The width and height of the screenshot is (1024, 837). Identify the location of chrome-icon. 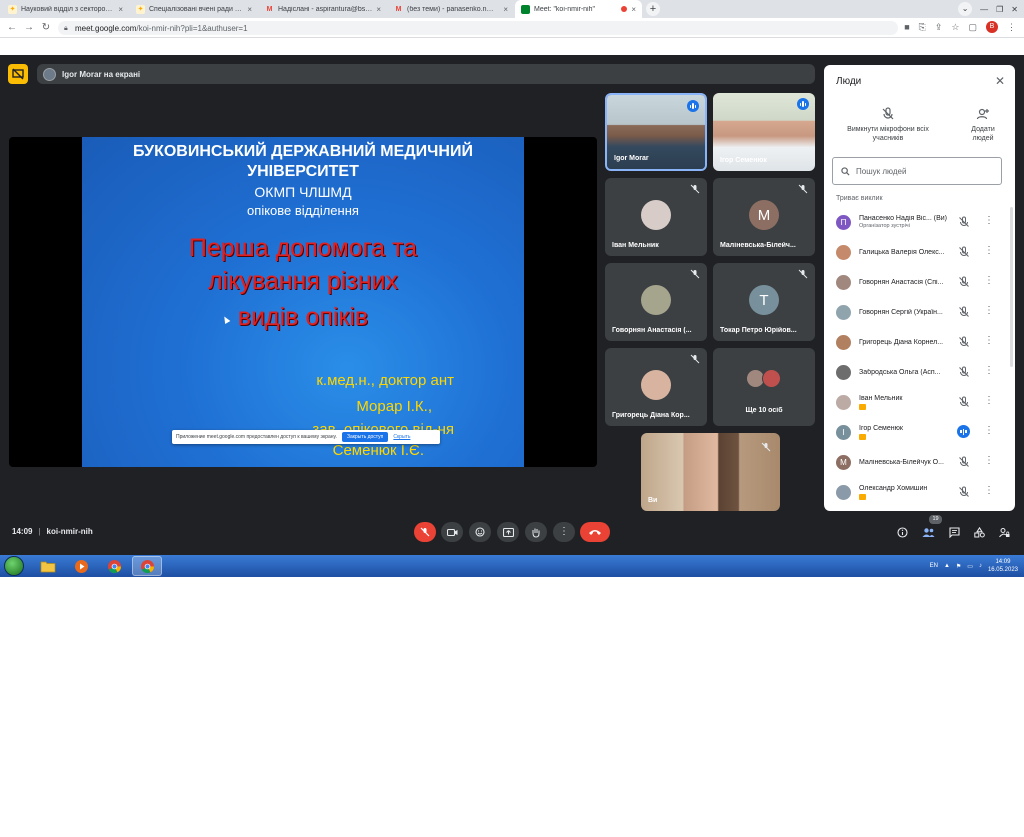
(147, 566).